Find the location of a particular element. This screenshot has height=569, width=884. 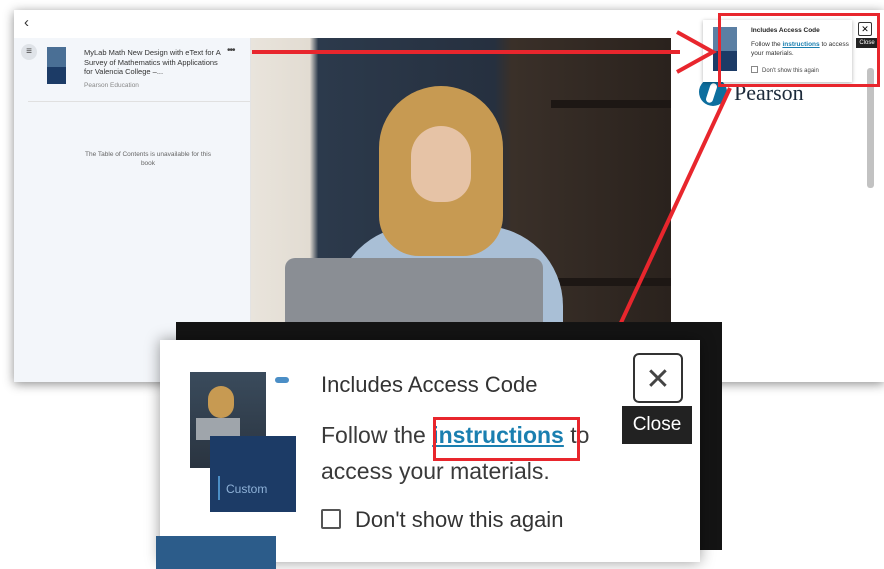

background-strip is located at coordinates (216, 552).